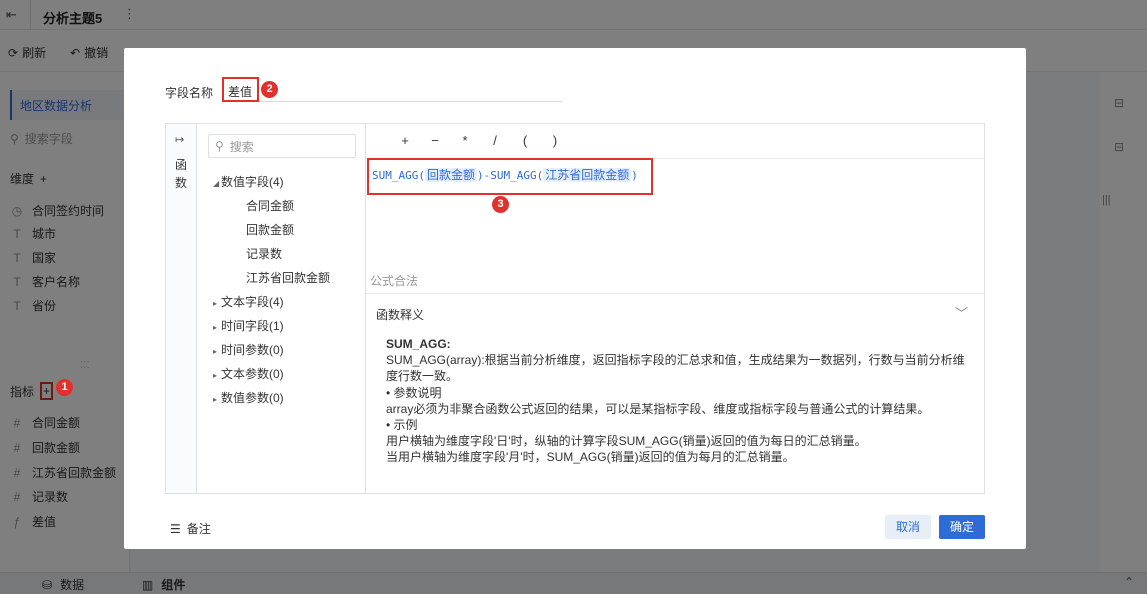 This screenshot has width=1147, height=594. Describe the element at coordinates (219, 146) in the screenshot. I see `search-icon: ⚲` at that location.